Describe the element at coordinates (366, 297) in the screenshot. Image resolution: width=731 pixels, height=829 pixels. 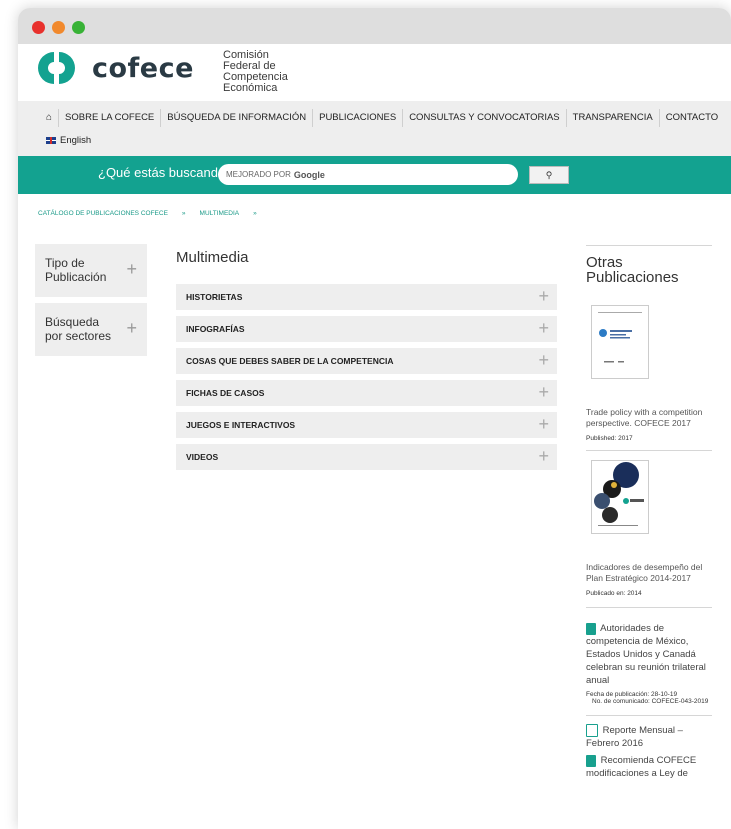
I see `accordion-historietas: HISTORIETAS +` at that location.